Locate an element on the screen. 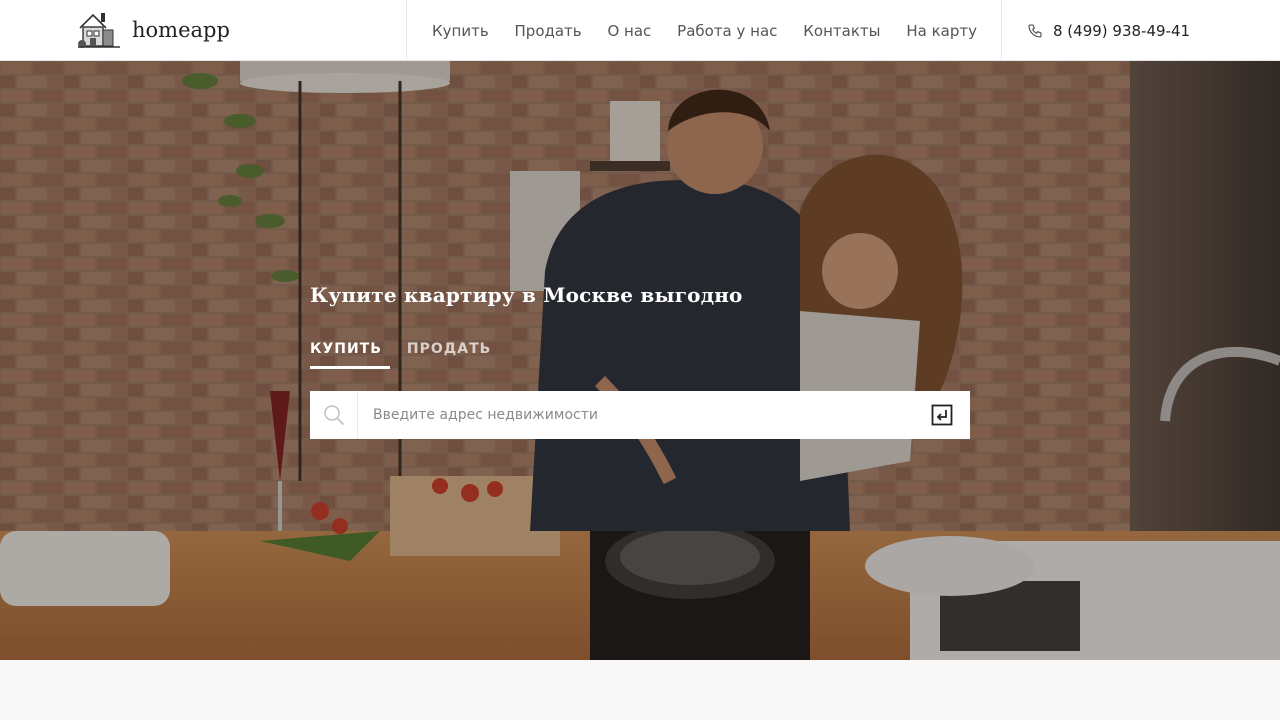 The width and height of the screenshot is (1280, 720). address-search-input is located at coordinates (636, 415).